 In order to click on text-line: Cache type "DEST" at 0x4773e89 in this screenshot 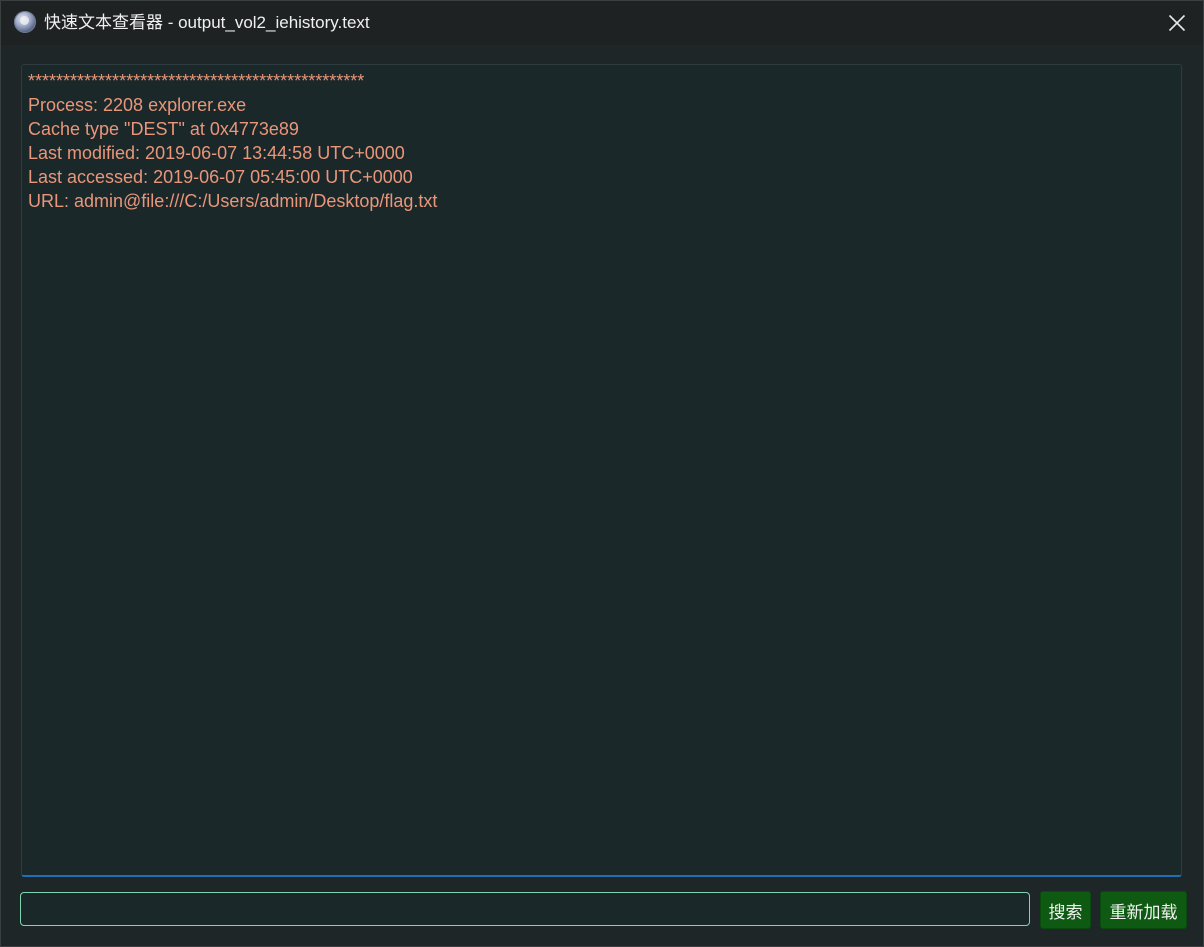, I will do `click(163, 129)`.